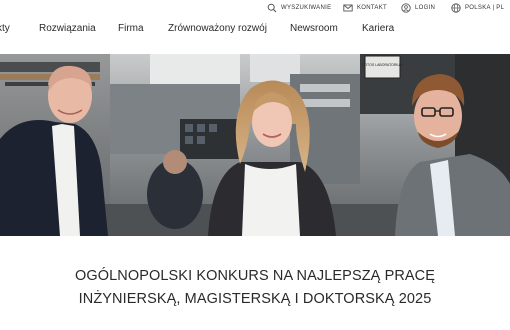 The height and width of the screenshot is (330, 510). I want to click on nav-item-company: Firma, so click(131, 28).